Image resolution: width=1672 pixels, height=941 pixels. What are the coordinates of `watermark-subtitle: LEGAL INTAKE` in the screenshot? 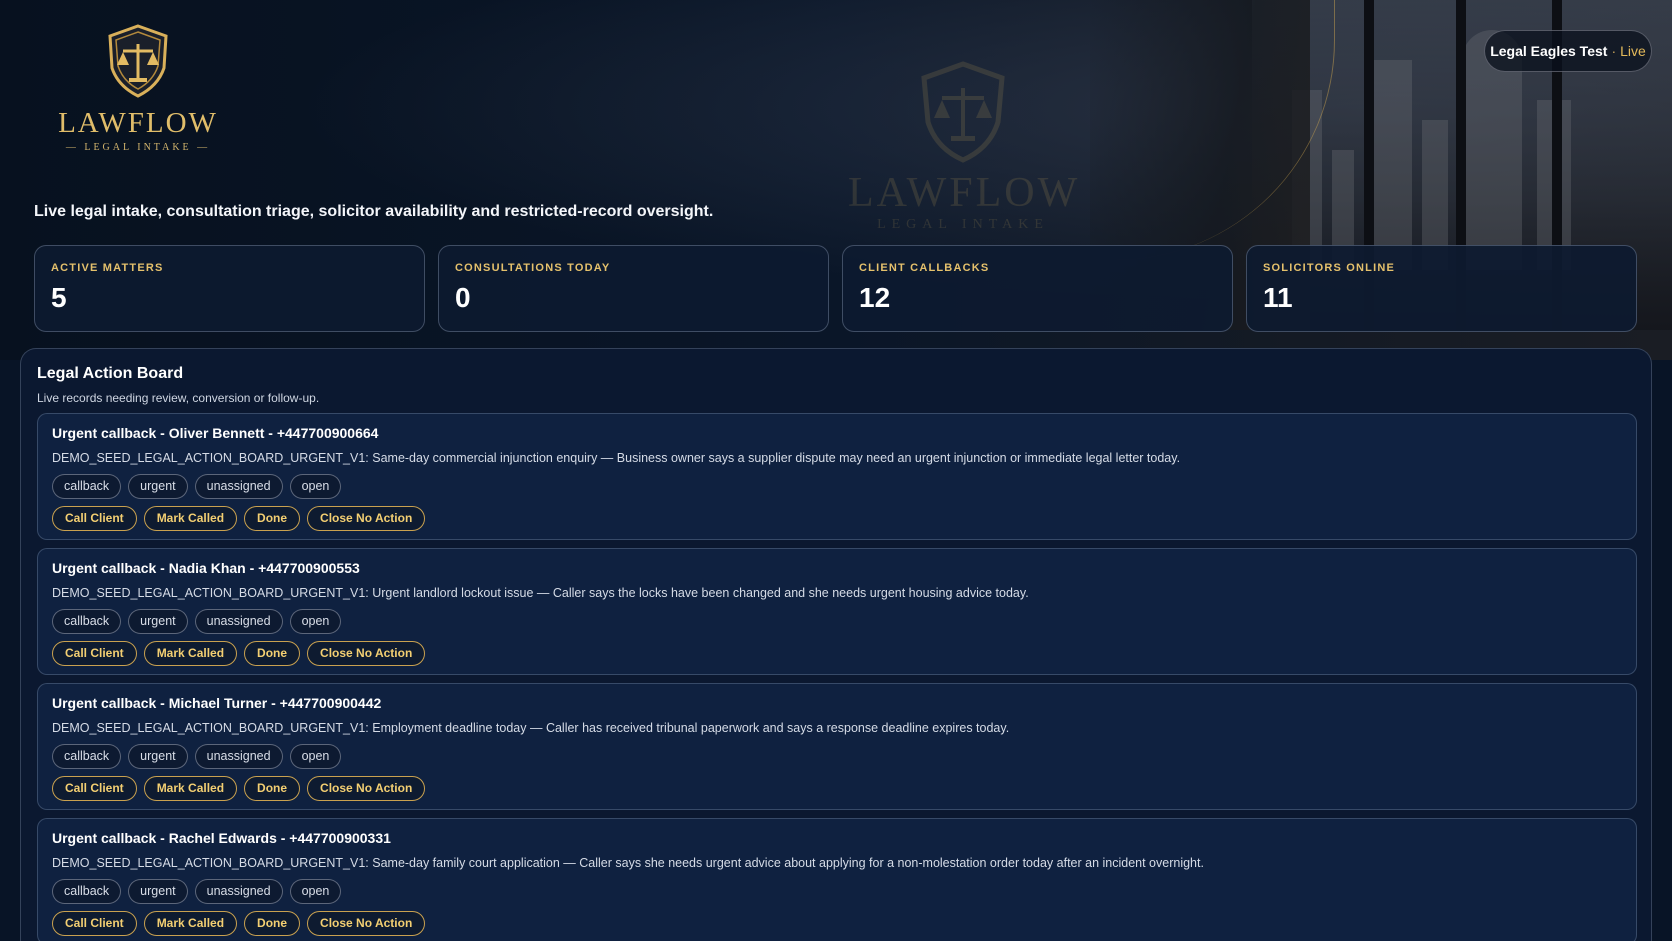 It's located at (963, 224).